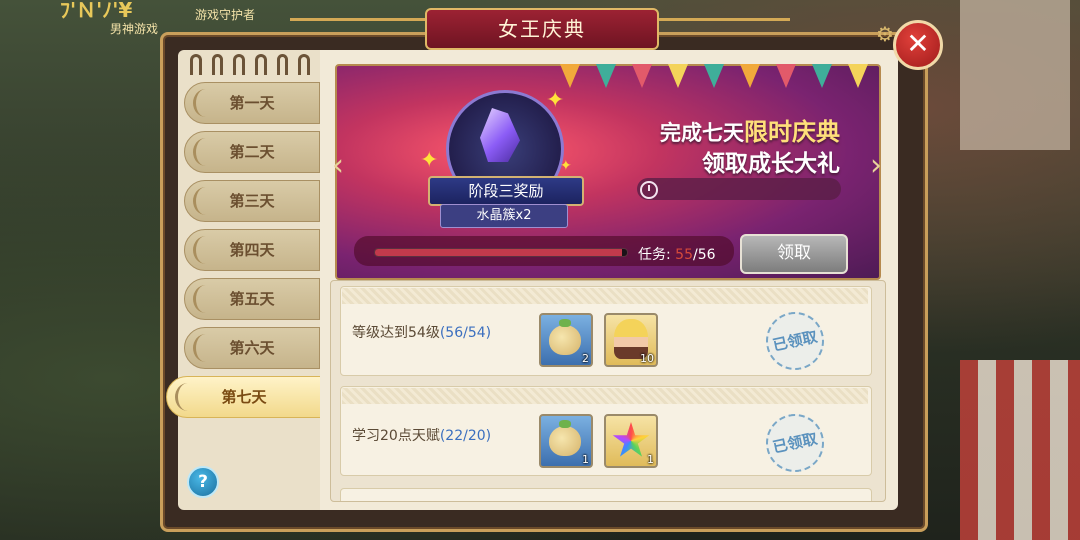 The height and width of the screenshot is (540, 1080). Describe the element at coordinates (1015, 75) in the screenshot. I see `background-building` at that location.